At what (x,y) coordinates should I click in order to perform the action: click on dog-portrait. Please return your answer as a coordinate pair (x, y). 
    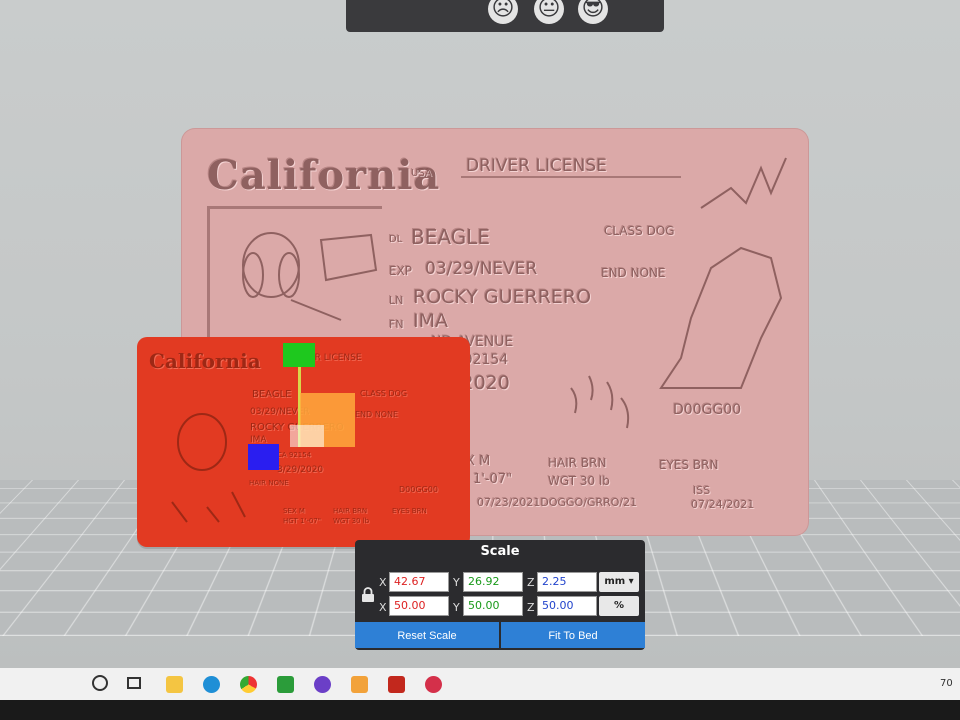
    Looking at the image, I should click on (310, 276).